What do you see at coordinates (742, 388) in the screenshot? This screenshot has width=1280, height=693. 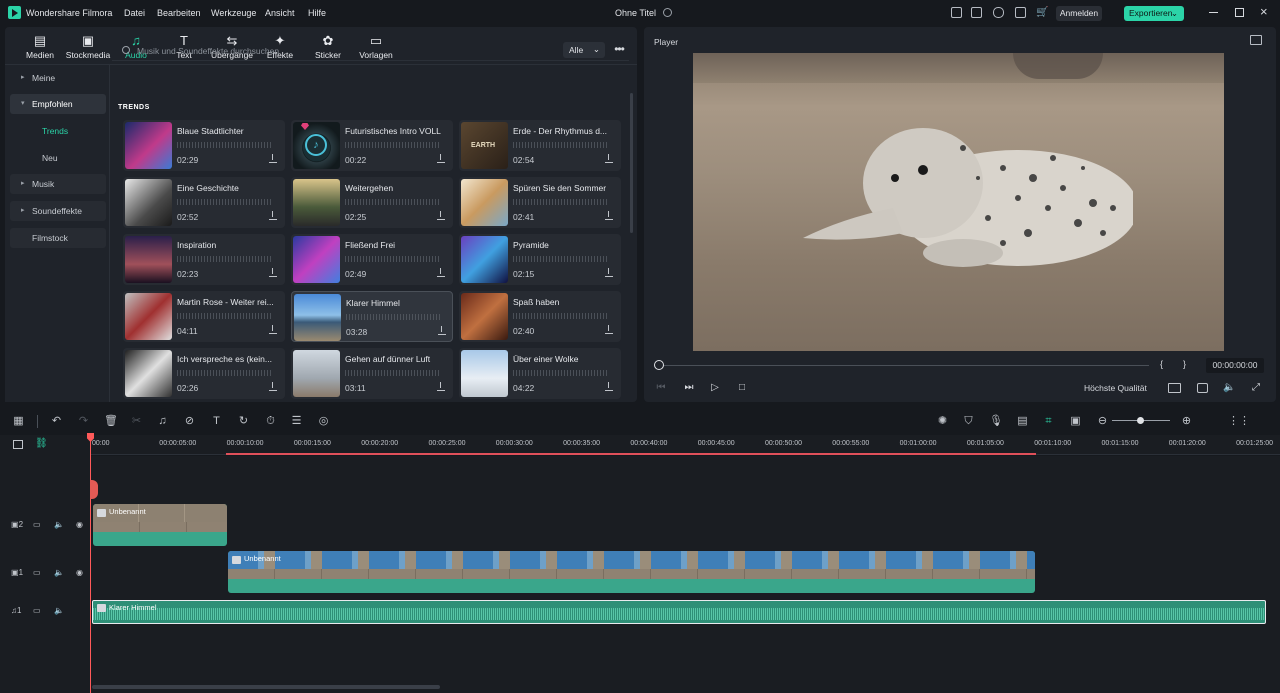 I see `stop-icon: □` at bounding box center [742, 388].